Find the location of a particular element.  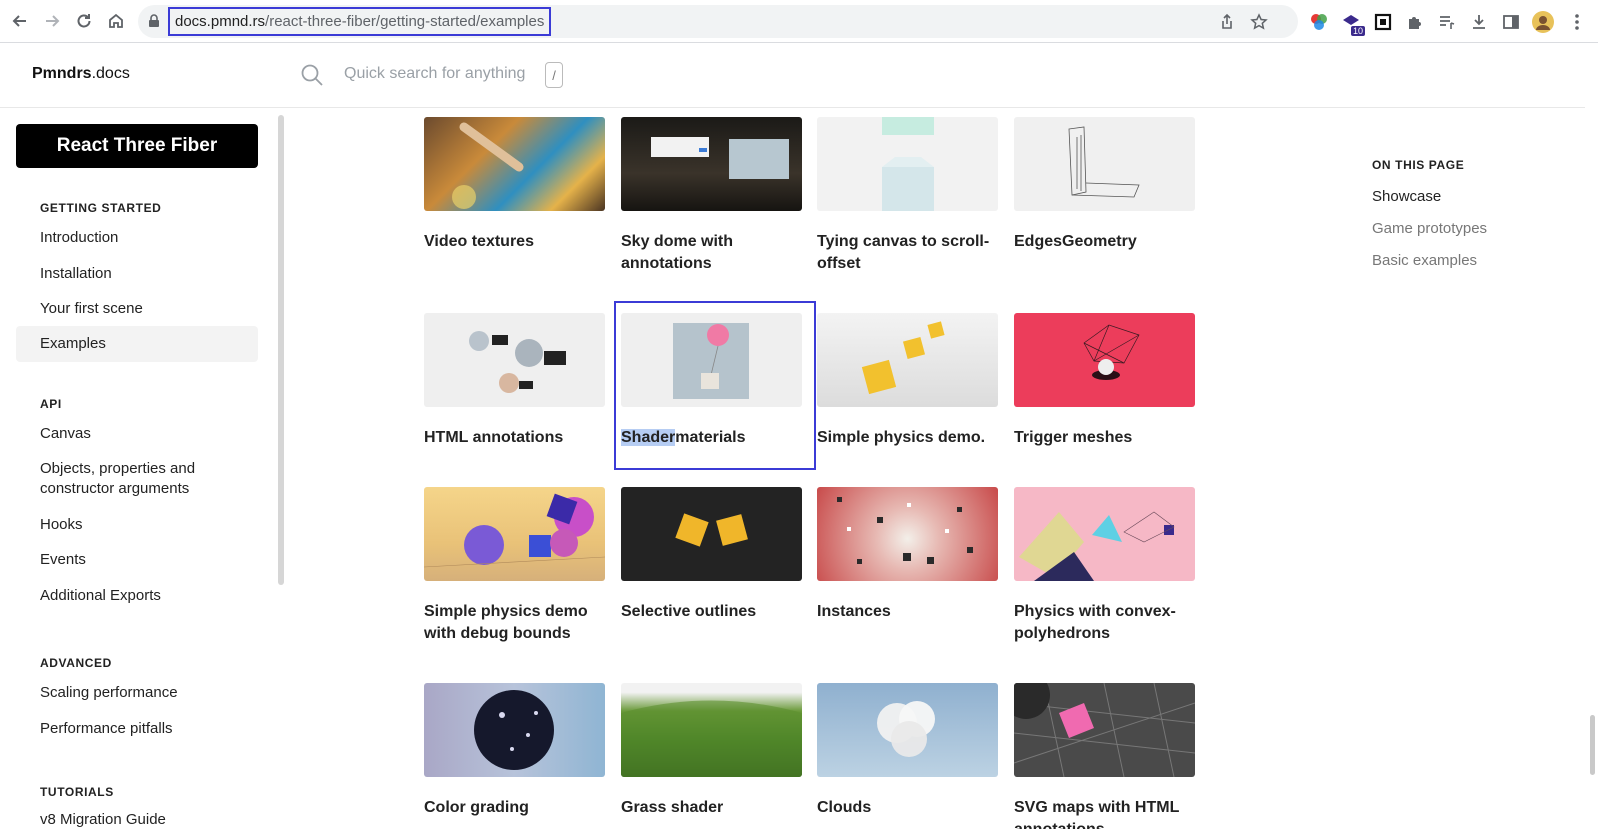

more-menu-icon is located at coordinates (1577, 22).